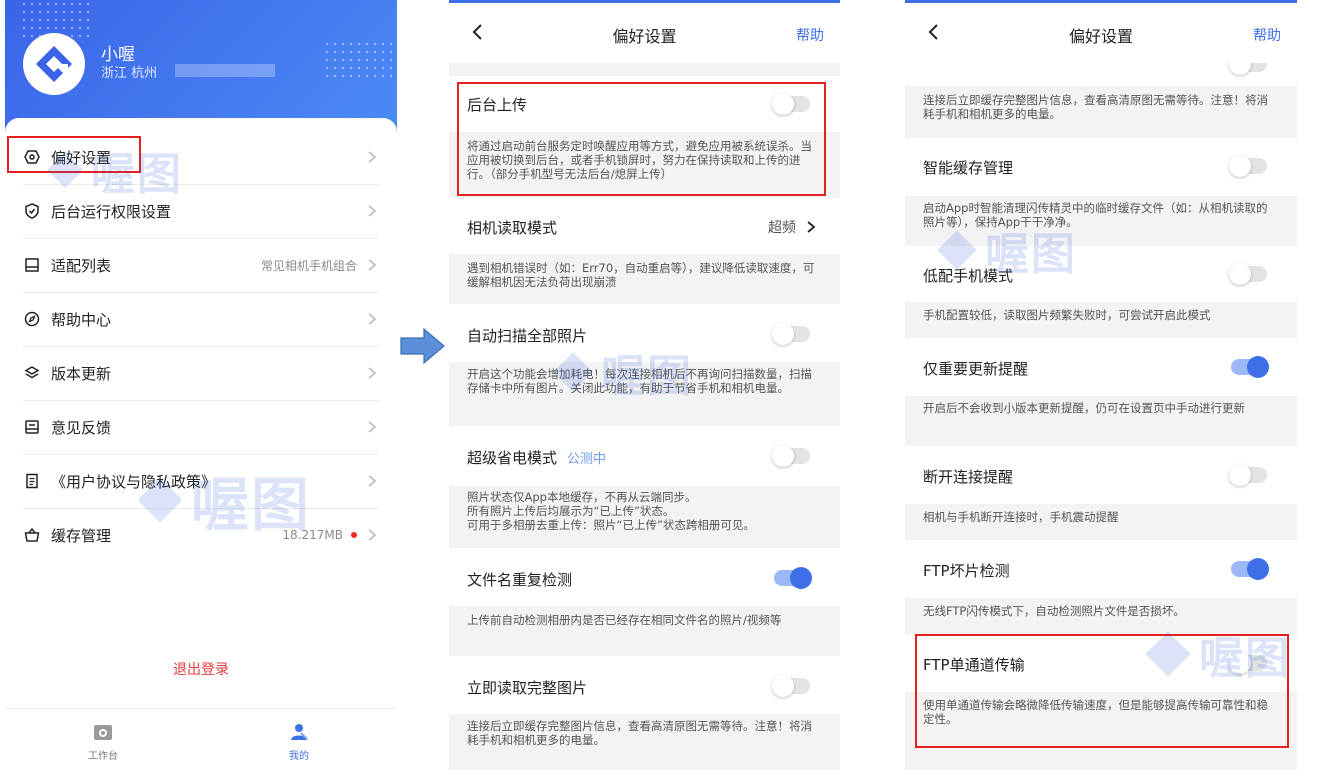 The width and height of the screenshot is (1328, 770). Describe the element at coordinates (81, 265) in the screenshot. I see `menu-item-label: 适配列表` at that location.